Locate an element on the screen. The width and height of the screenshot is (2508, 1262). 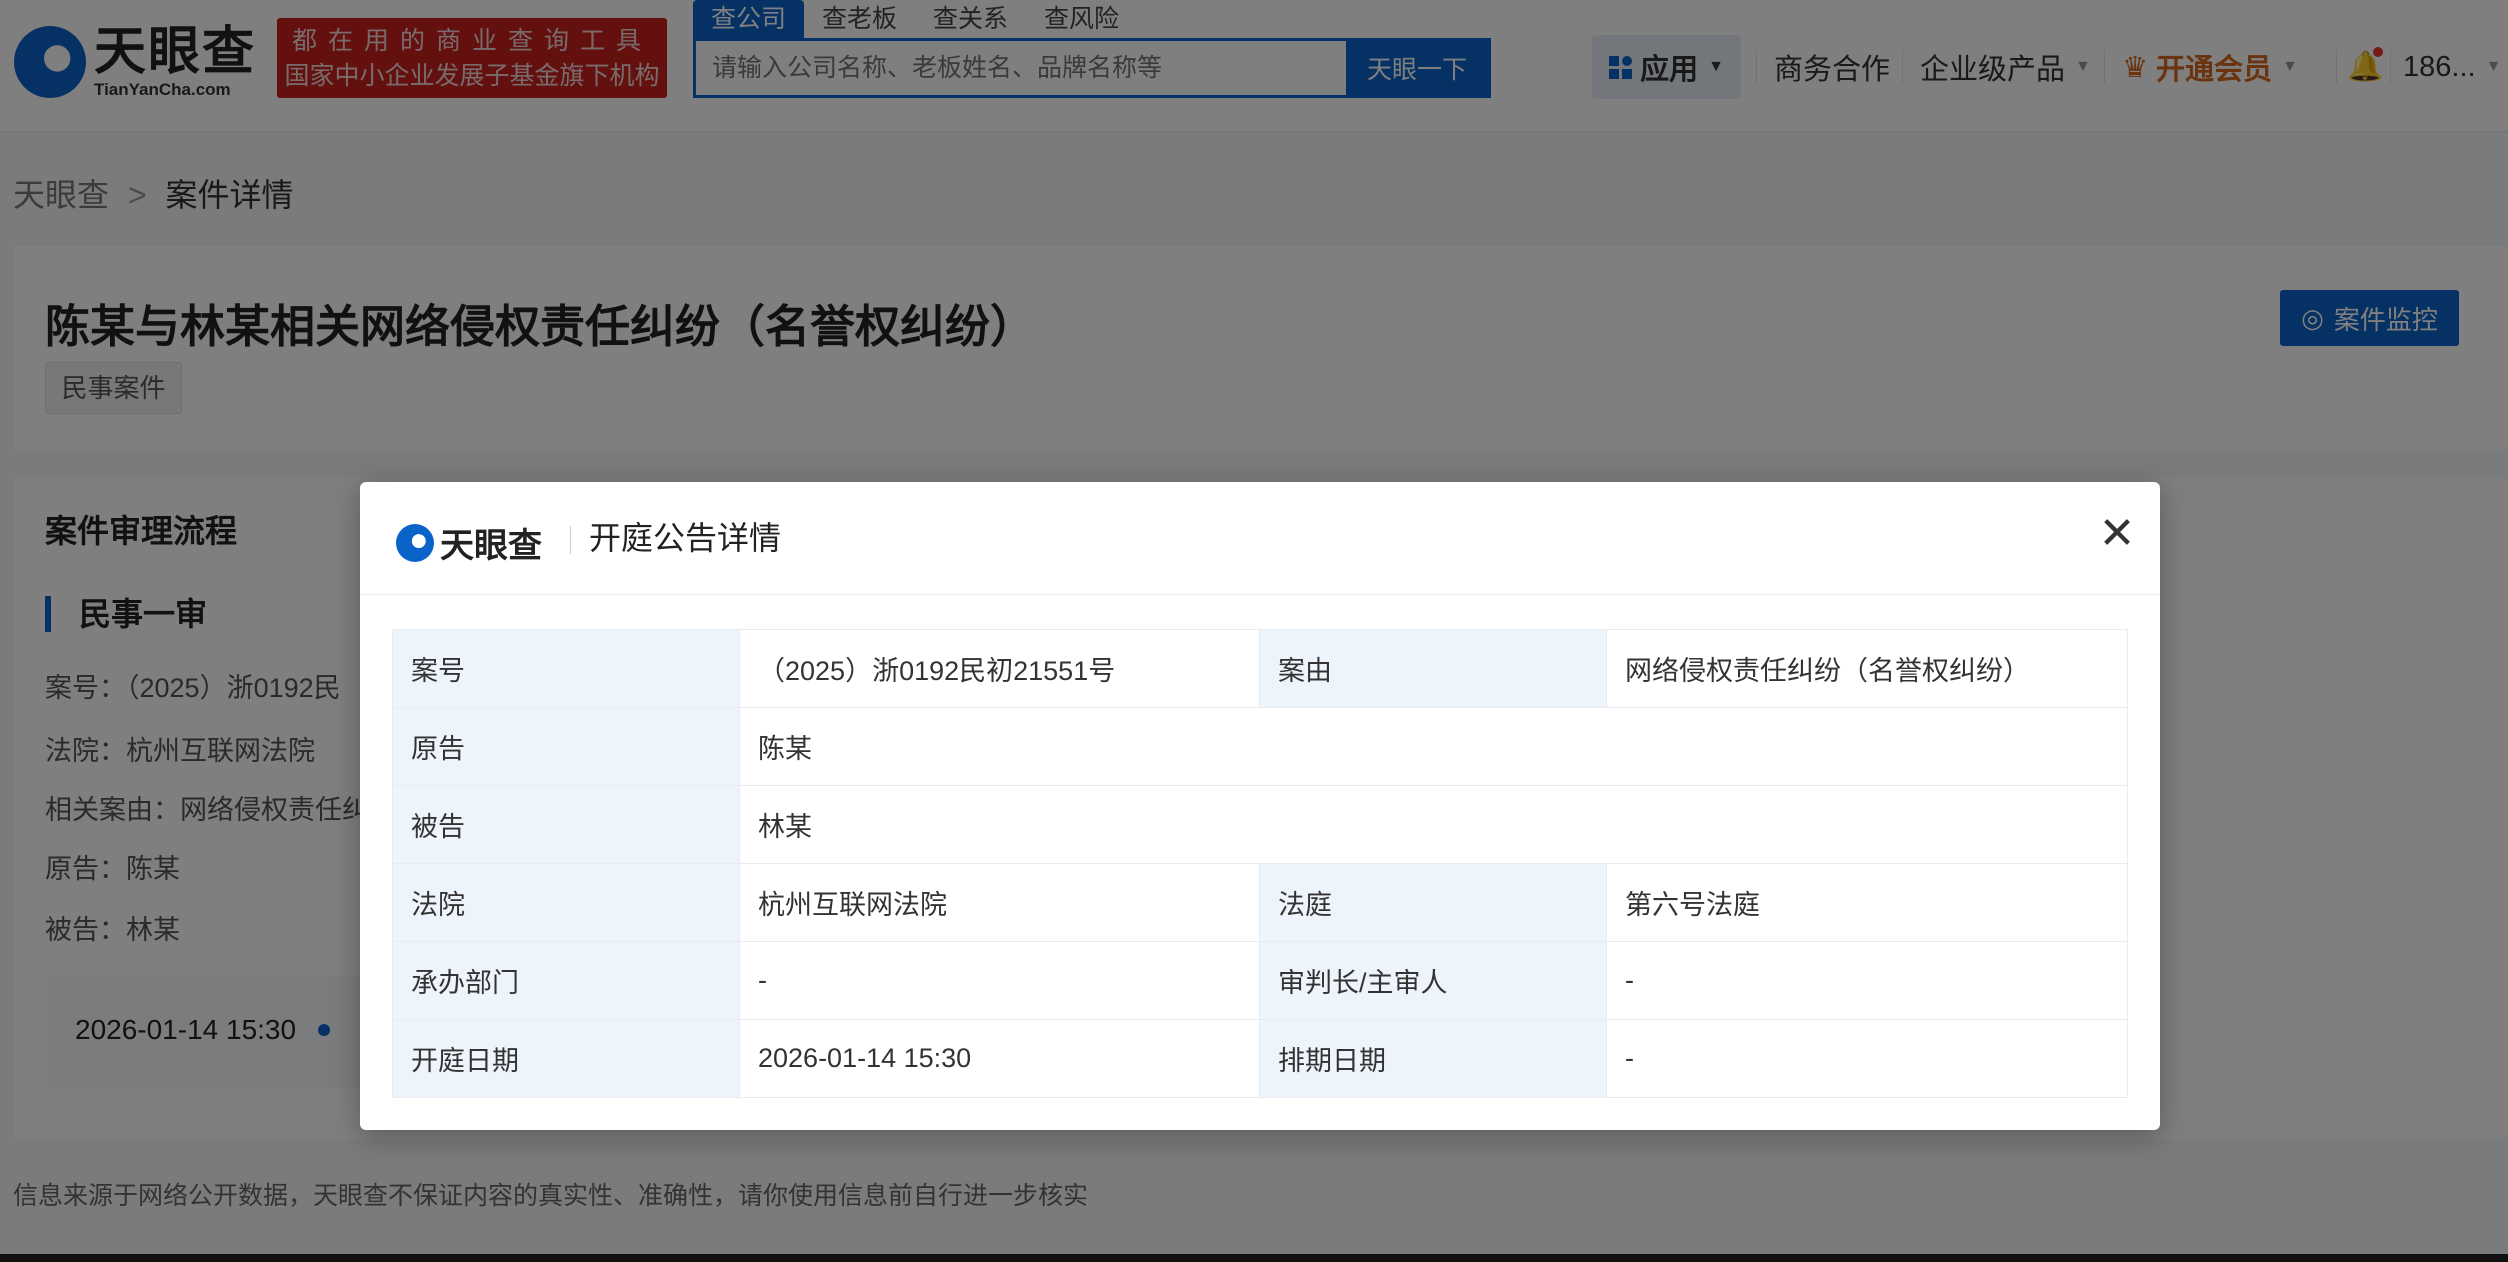
label-judge: 审判长/主审人 is located at coordinates (1433, 980).